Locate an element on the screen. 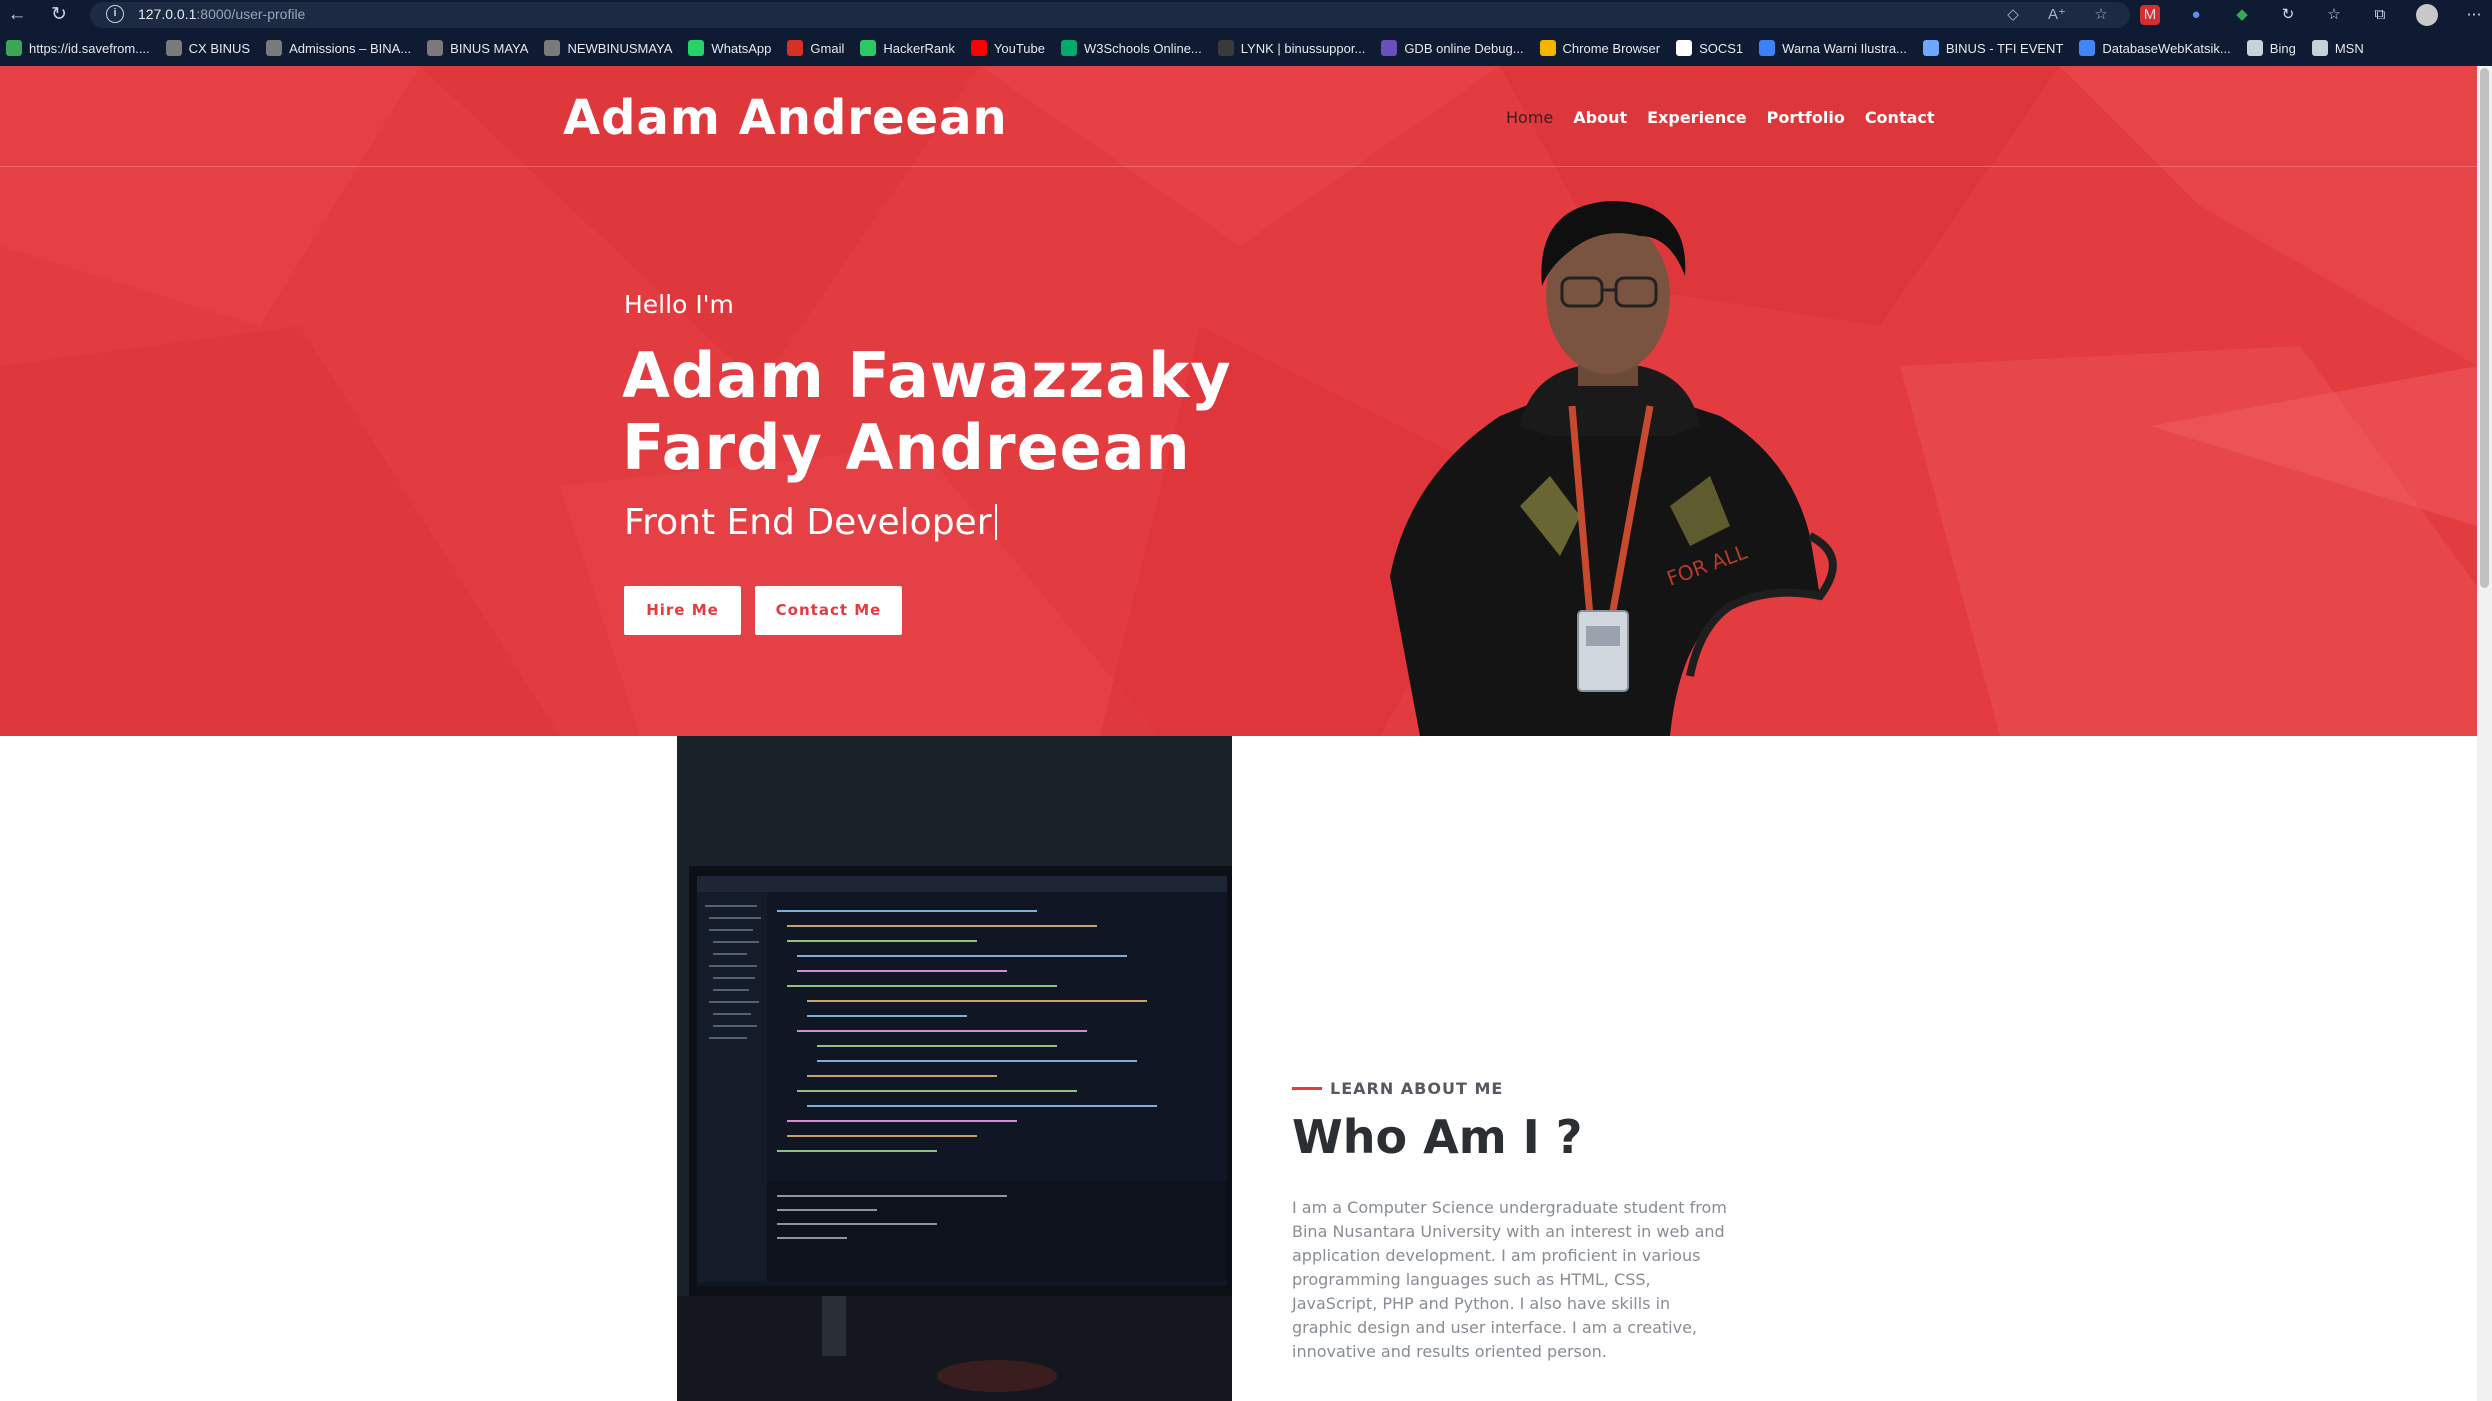 The width and height of the screenshot is (2492, 1401). chrome-icon is located at coordinates (1547, 48).